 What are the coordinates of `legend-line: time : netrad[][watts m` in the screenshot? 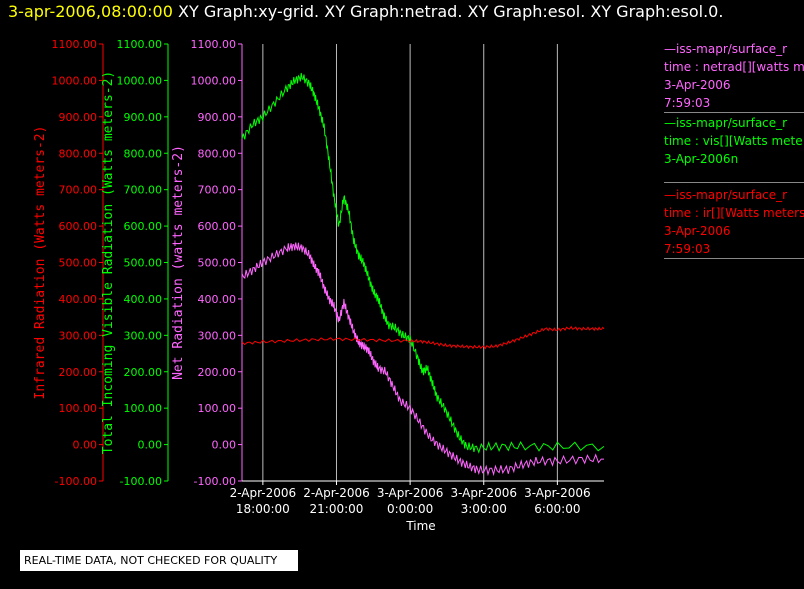 It's located at (734, 67).